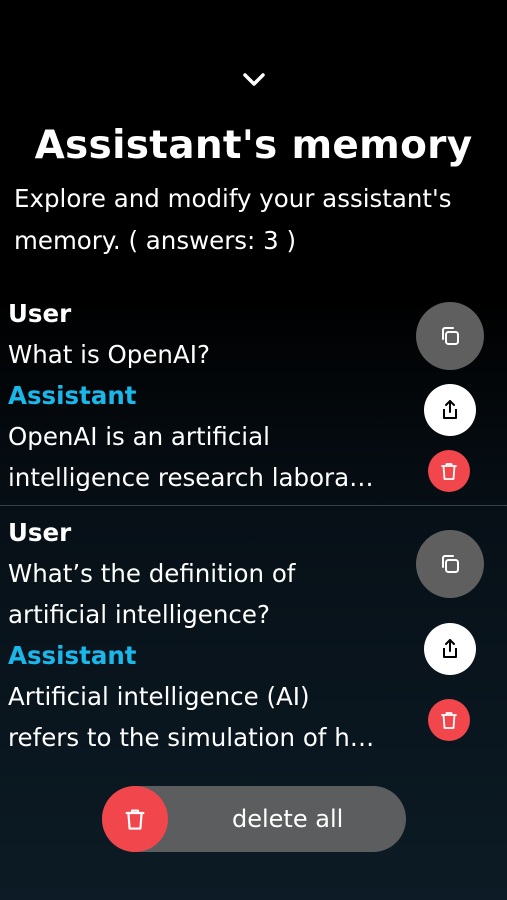  What do you see at coordinates (253, 145) in the screenshot?
I see `page-title: Assistant's memory` at bounding box center [253, 145].